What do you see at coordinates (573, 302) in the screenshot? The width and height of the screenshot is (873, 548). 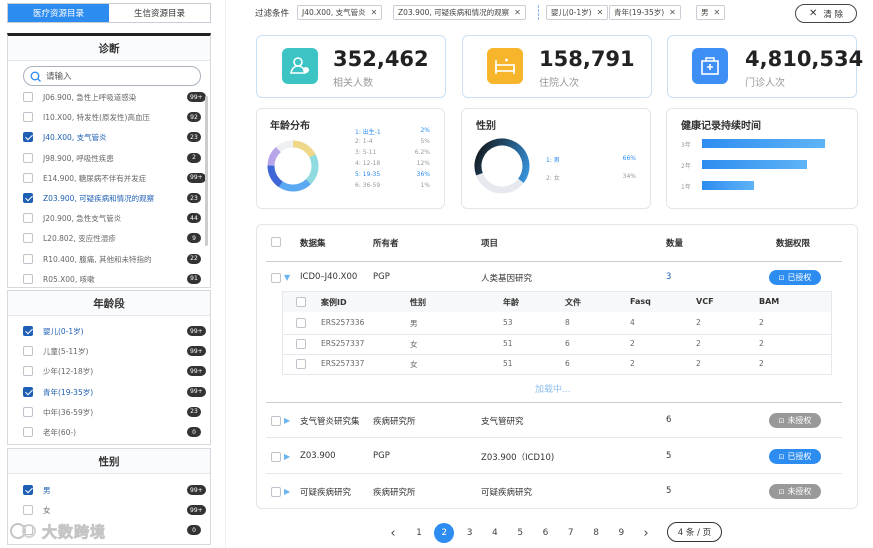 I see `sub-header-cell: 文件` at bounding box center [573, 302].